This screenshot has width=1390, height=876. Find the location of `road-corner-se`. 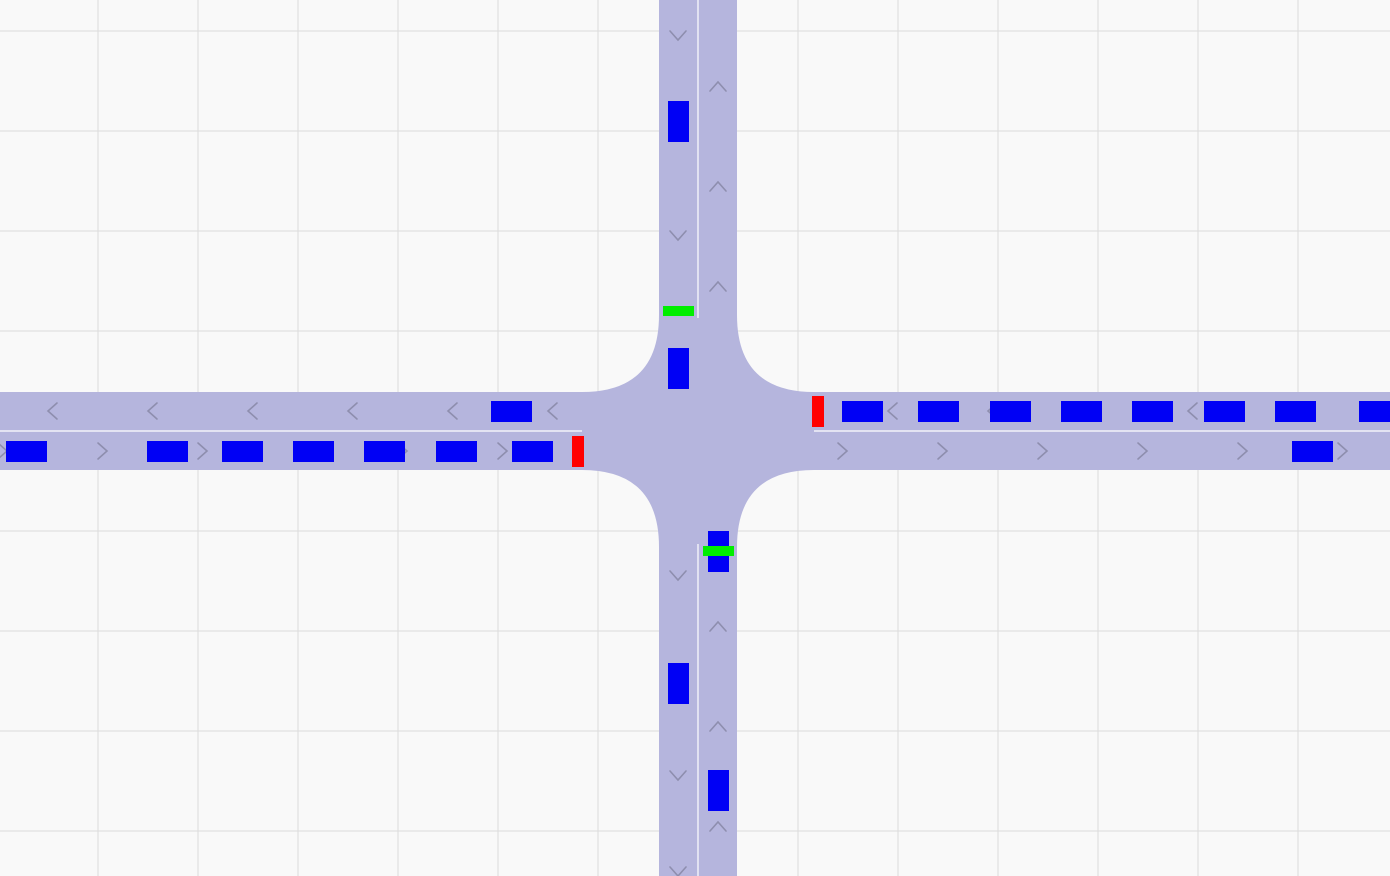

road-corner-se is located at coordinates (775, 508).